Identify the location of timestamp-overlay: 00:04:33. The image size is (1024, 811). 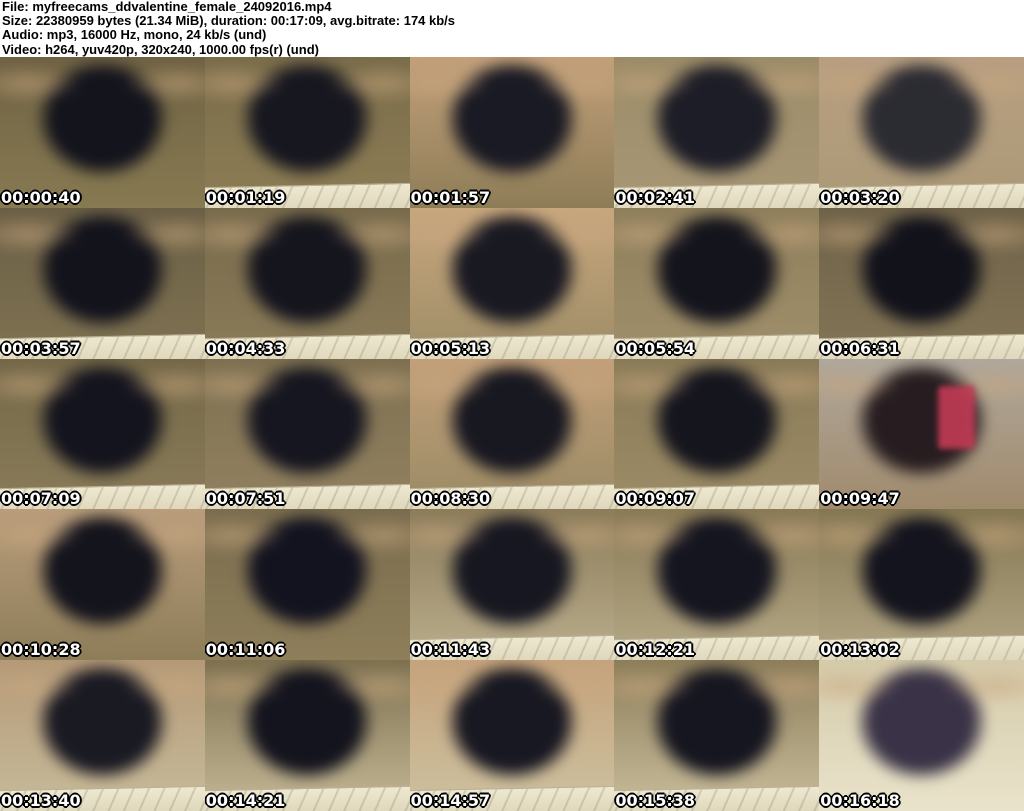
(245, 348).